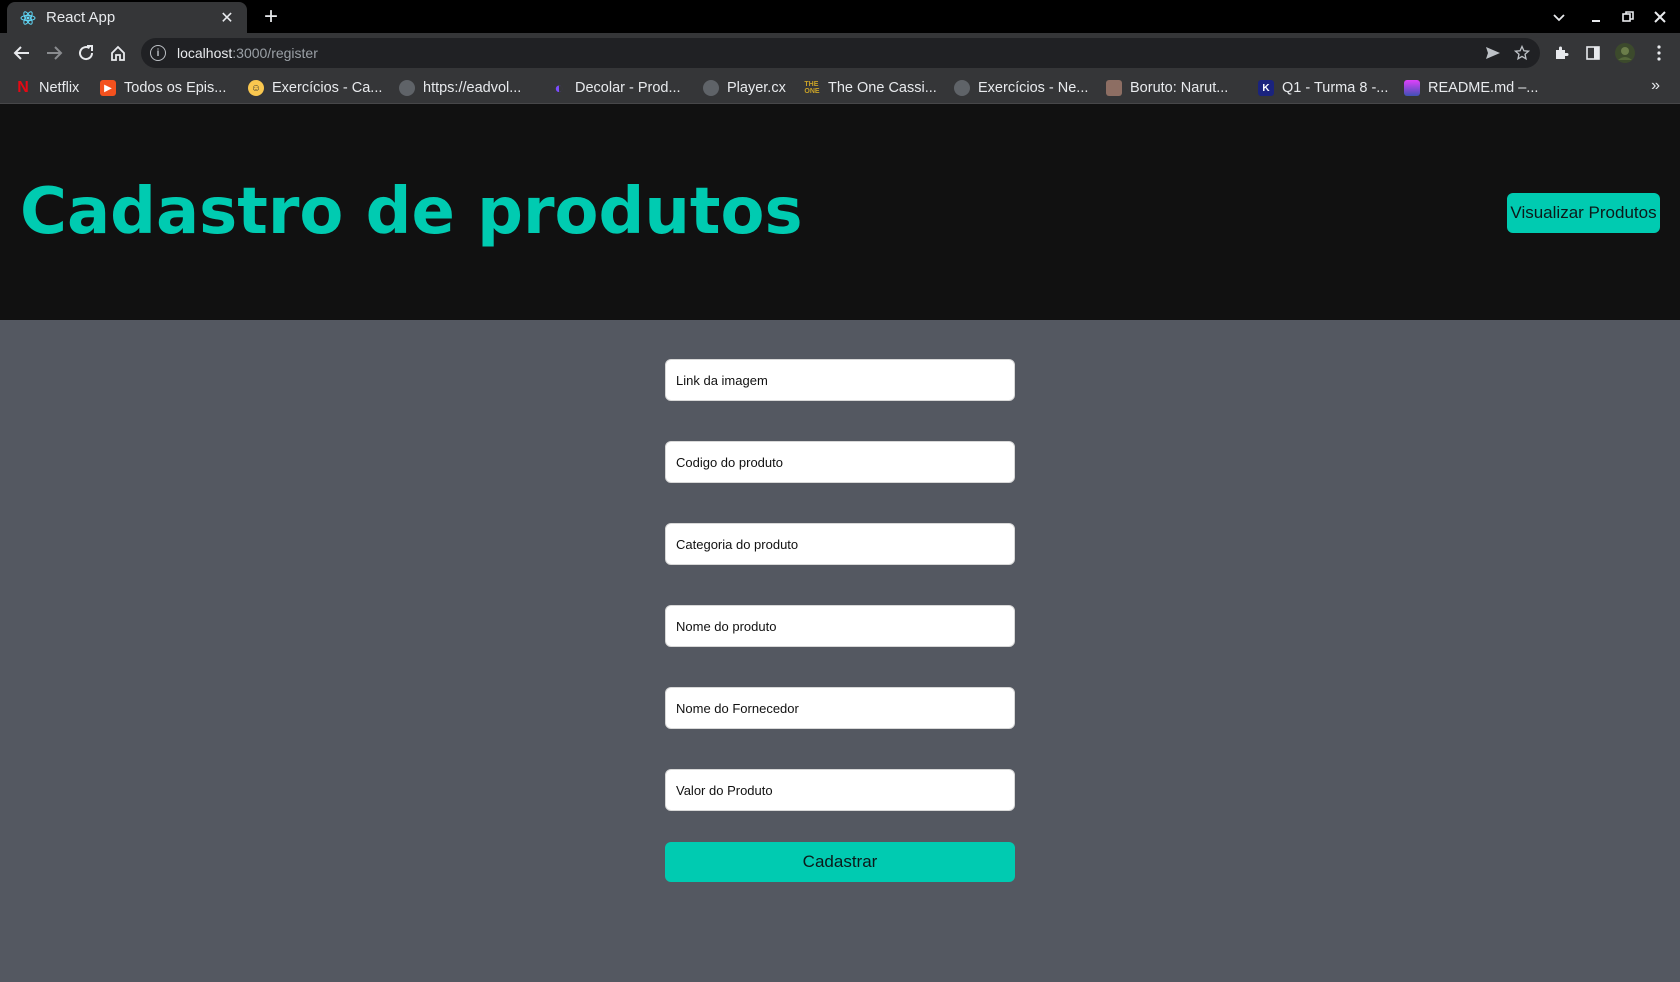 Image resolution: width=1680 pixels, height=982 pixels. What do you see at coordinates (127, 17) in the screenshot?
I see `tab-react-app: React App ✕` at bounding box center [127, 17].